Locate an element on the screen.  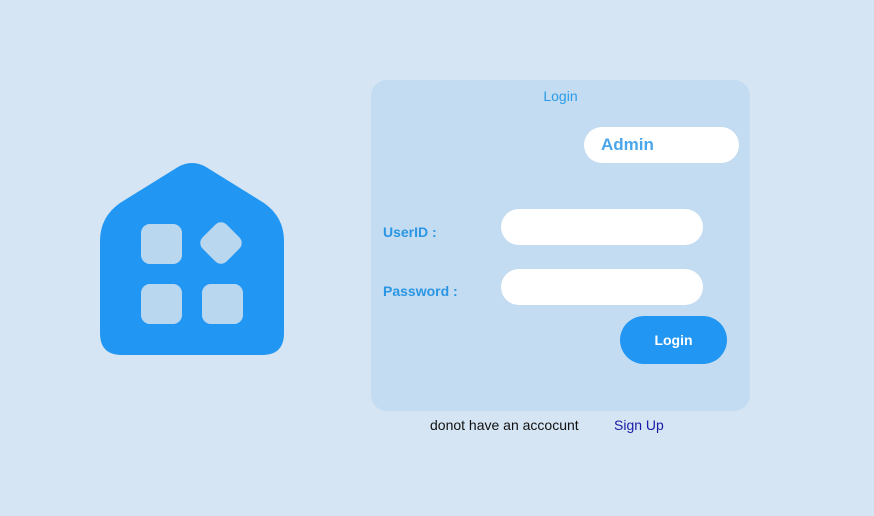
home-apps-icon is located at coordinates (192, 258).